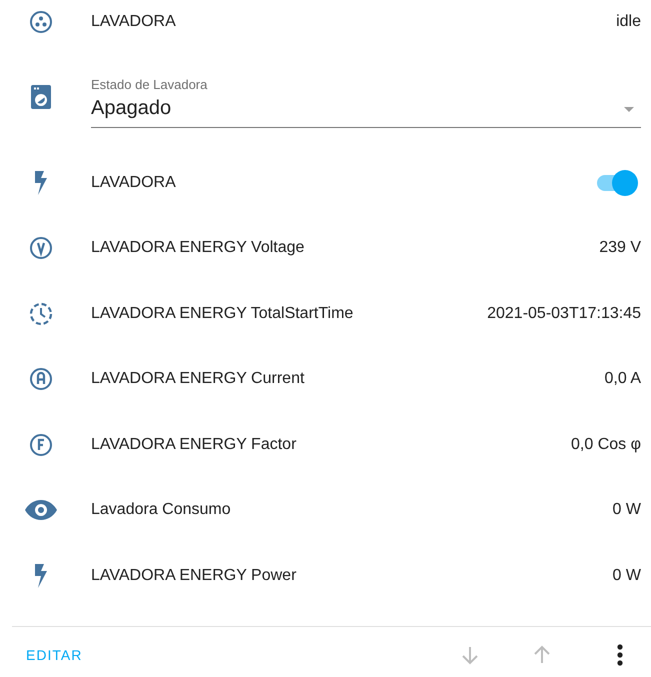 The height and width of the screenshot is (677, 651). What do you see at coordinates (629, 109) in the screenshot?
I see `dropdown-caret-icon` at bounding box center [629, 109].